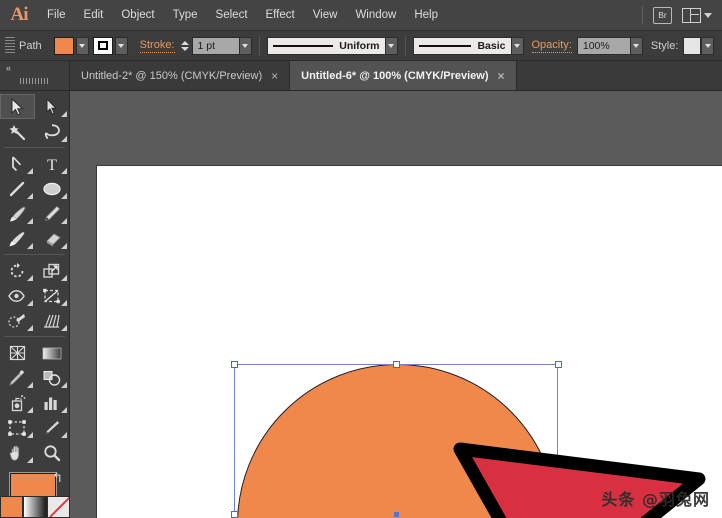  I want to click on stroke-color-control, so click(110, 45).